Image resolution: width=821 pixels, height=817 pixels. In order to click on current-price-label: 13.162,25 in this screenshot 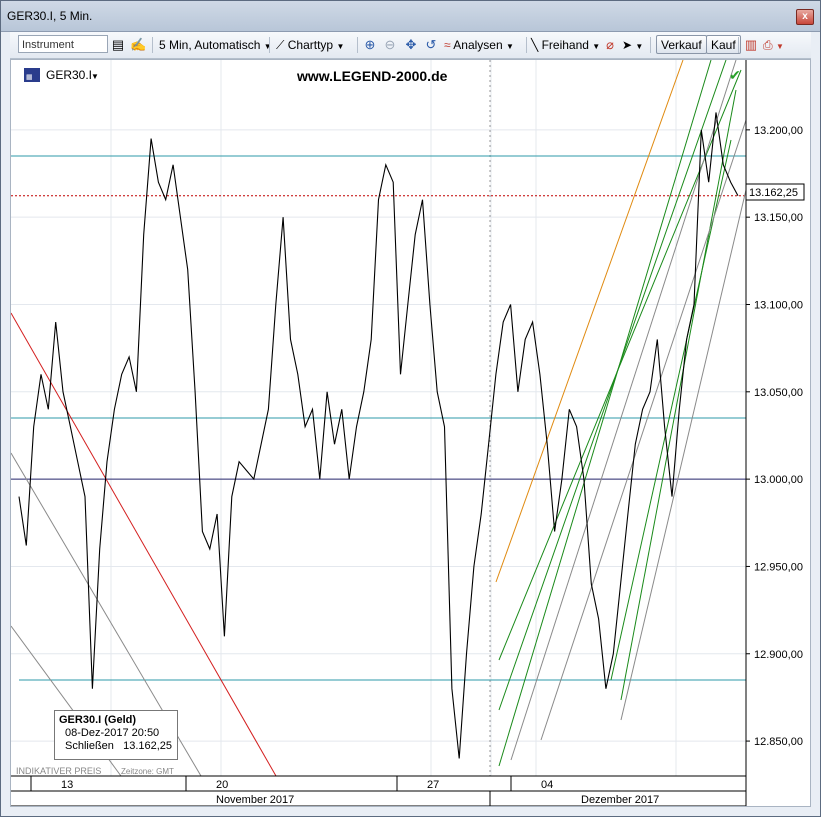, I will do `click(773, 193)`.